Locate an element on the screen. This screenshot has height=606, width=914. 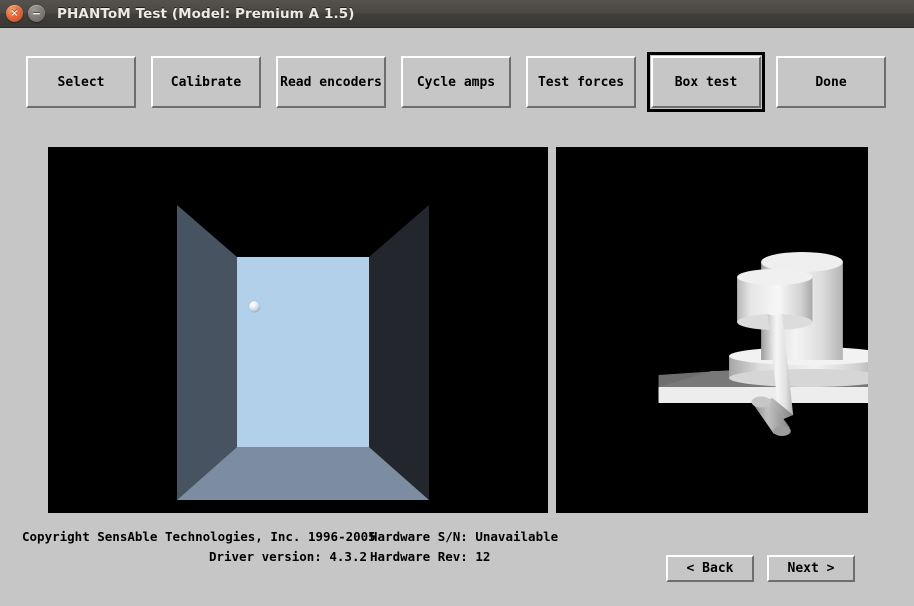
tool-slot-calibrate: Calibrate is located at coordinates (206, 82).